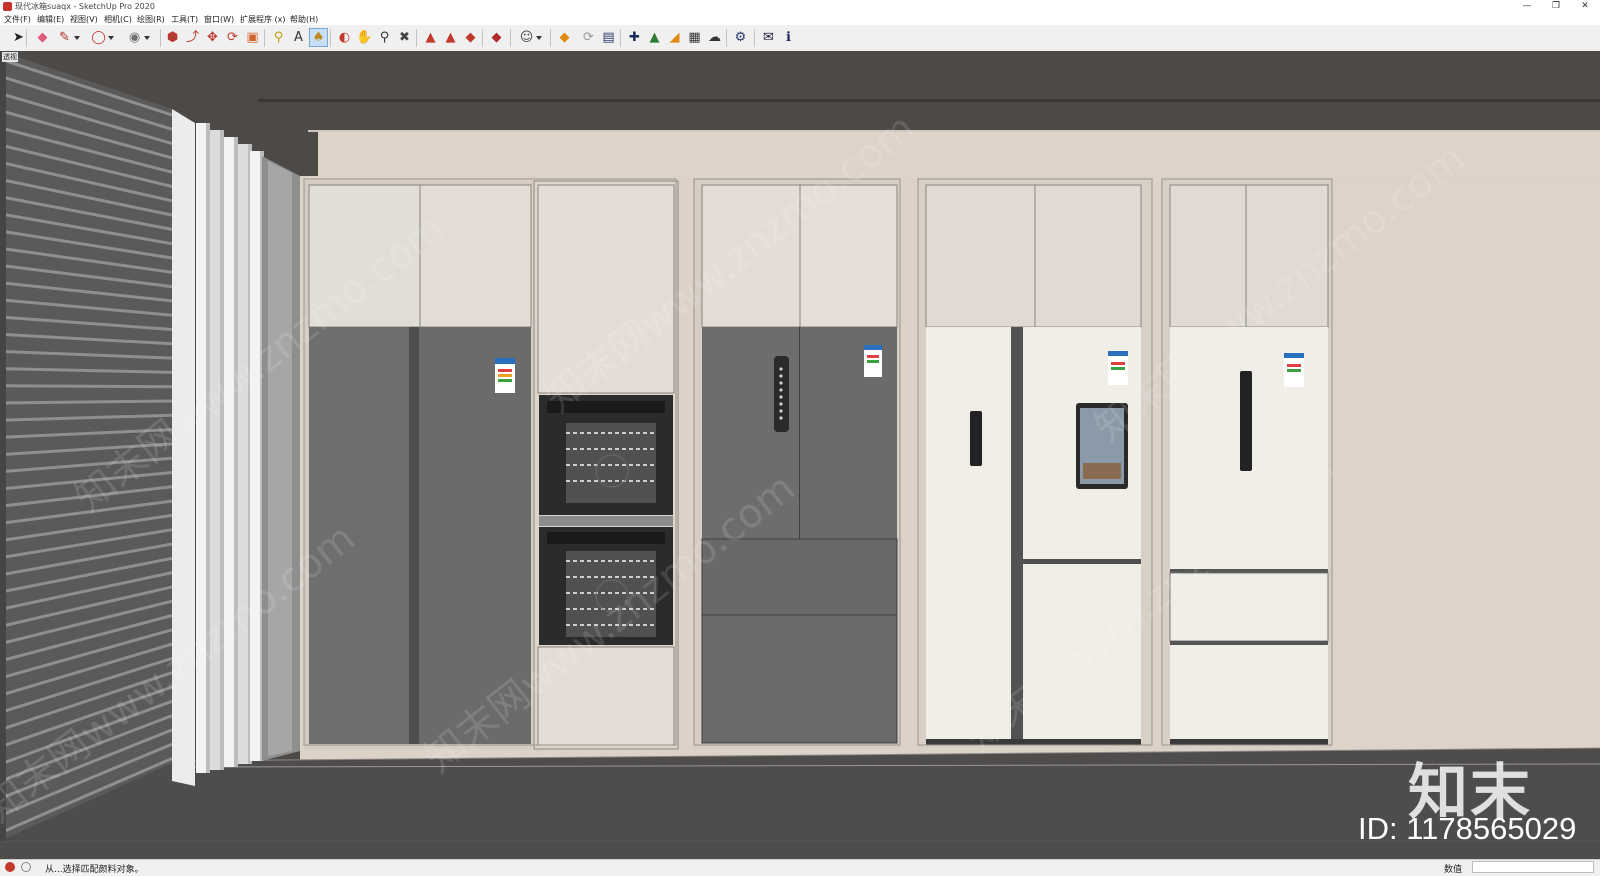 The image size is (1600, 876). I want to click on scale-icon: ▣, so click(252, 37).